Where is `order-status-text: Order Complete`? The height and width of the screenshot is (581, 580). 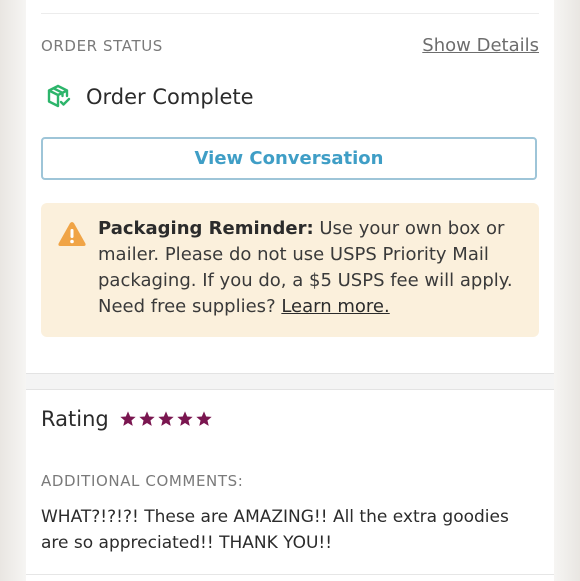
order-status-text: Order Complete is located at coordinates (170, 97).